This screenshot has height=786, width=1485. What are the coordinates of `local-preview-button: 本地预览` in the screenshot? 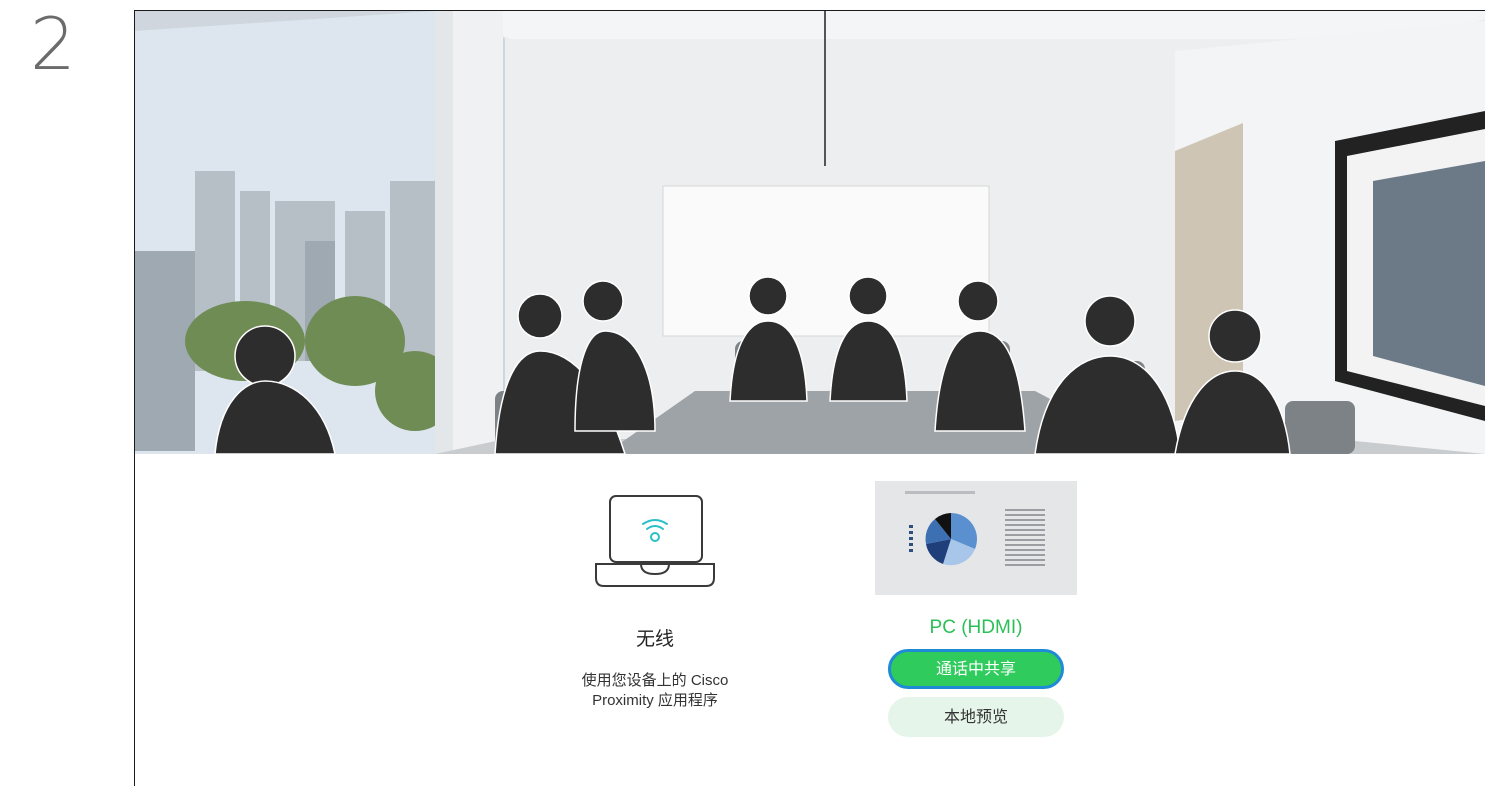 It's located at (976, 717).